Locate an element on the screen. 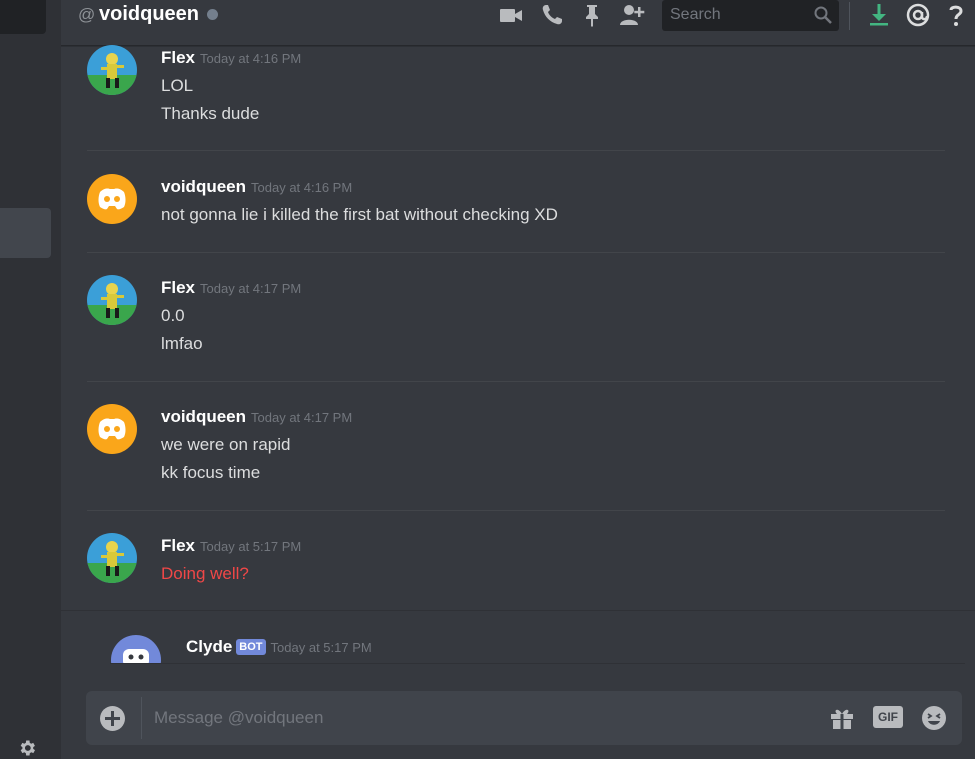  message-author: Clyde BOT Today at 5:17 PM is located at coordinates (279, 647).